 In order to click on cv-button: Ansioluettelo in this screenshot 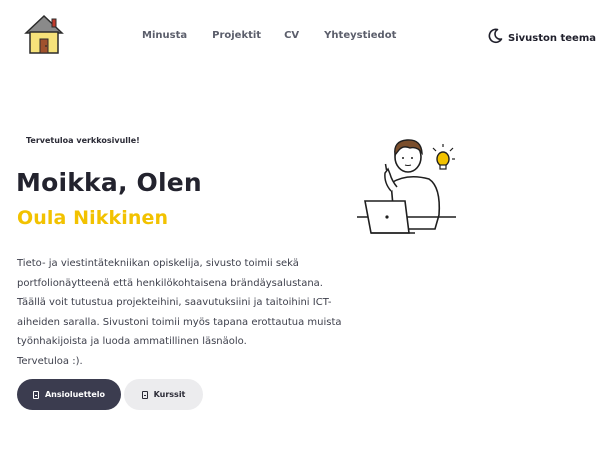, I will do `click(69, 394)`.